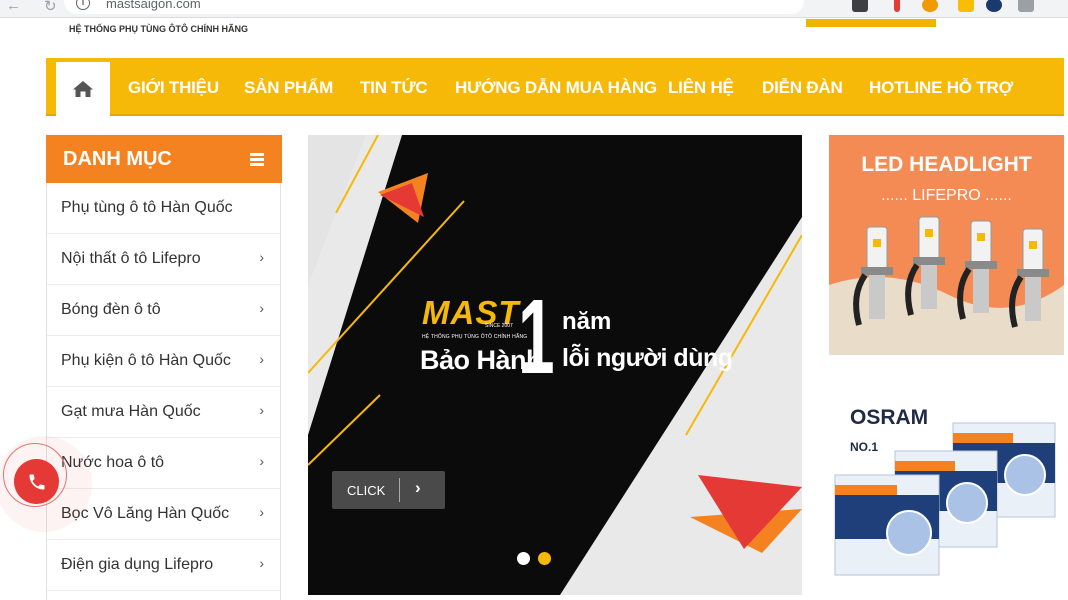 Image resolution: width=1068 pixels, height=600 pixels. Describe the element at coordinates (153, 5) in the screenshot. I see `url-text: mastsaigon.com` at that location.